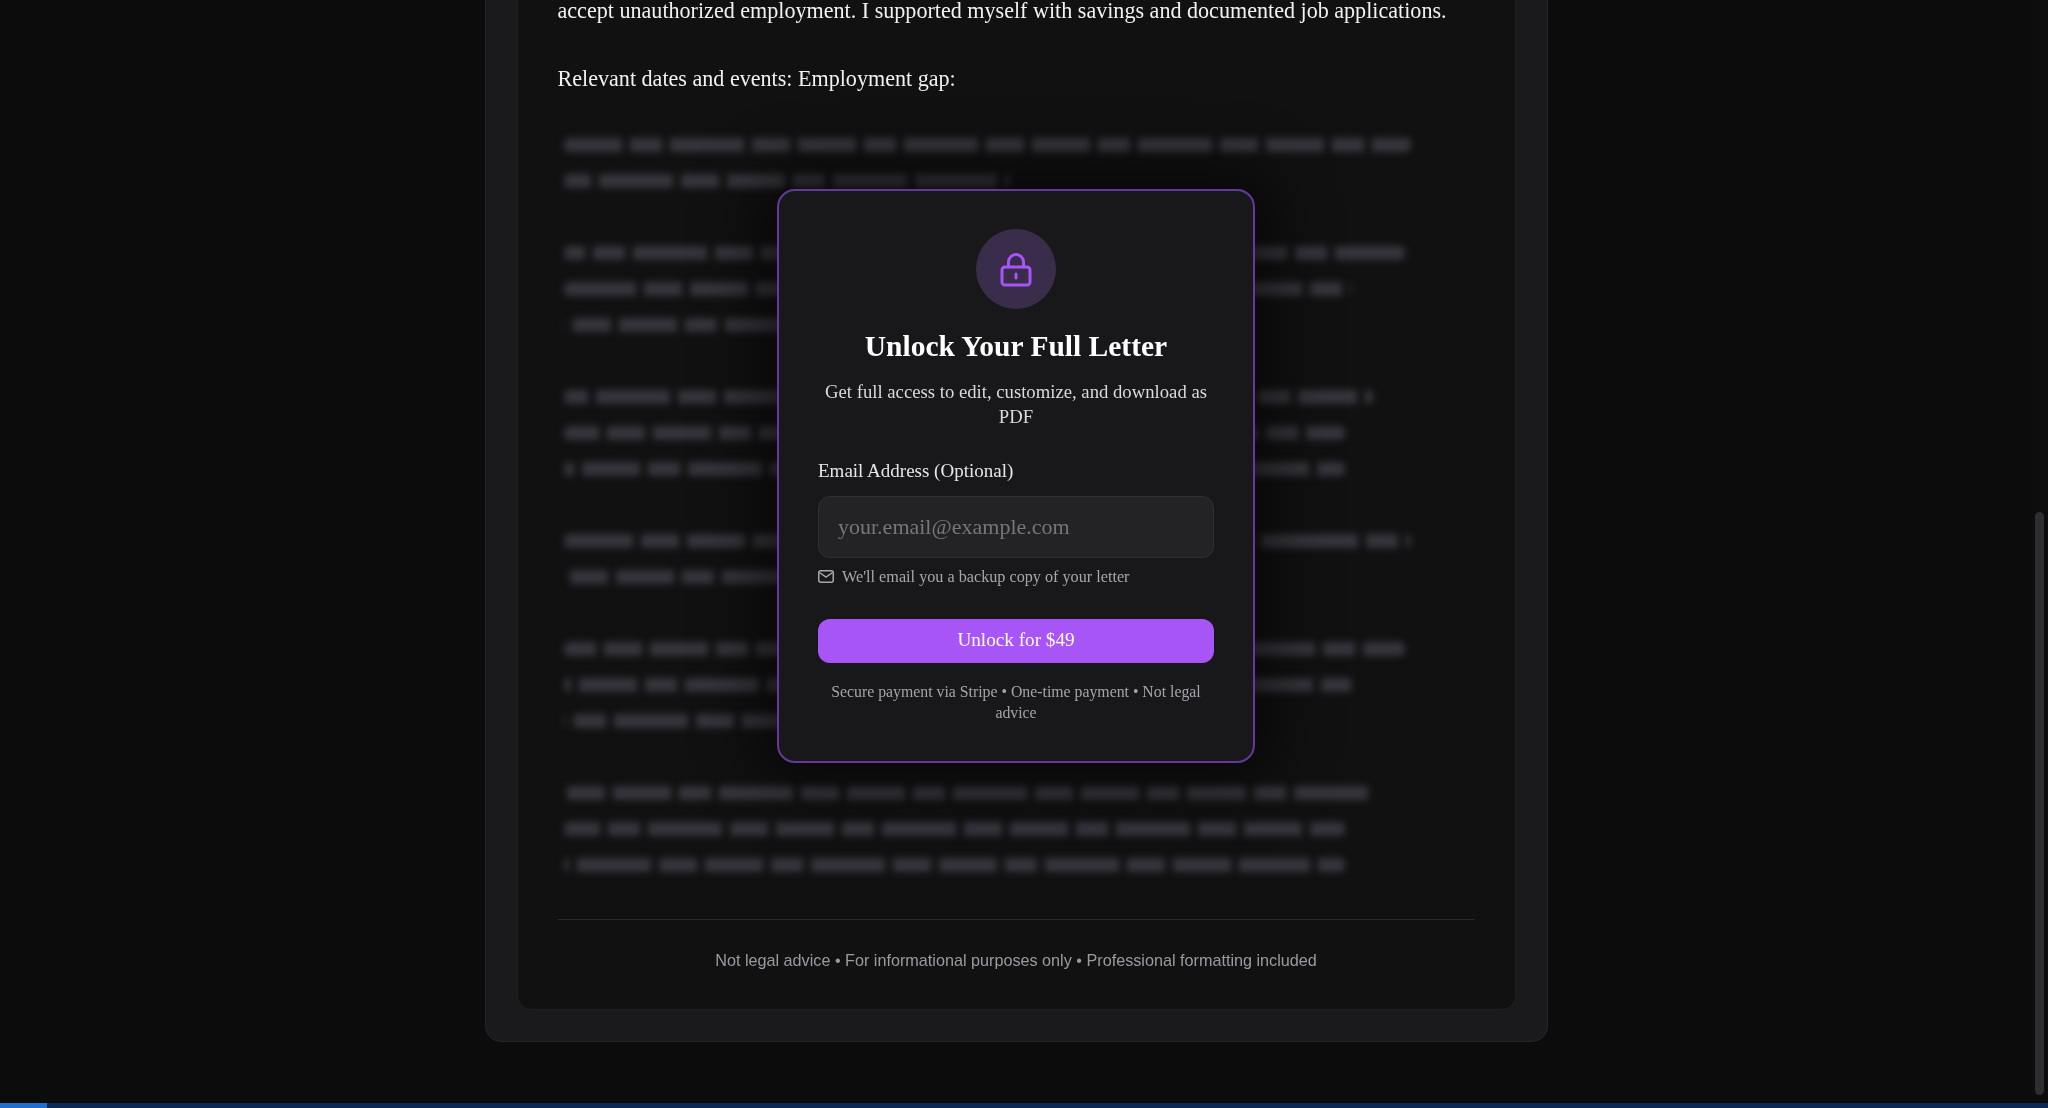 Image resolution: width=2048 pixels, height=1108 pixels. What do you see at coordinates (916, 470) in the screenshot?
I see `email-label: Email Address (Optional)` at bounding box center [916, 470].